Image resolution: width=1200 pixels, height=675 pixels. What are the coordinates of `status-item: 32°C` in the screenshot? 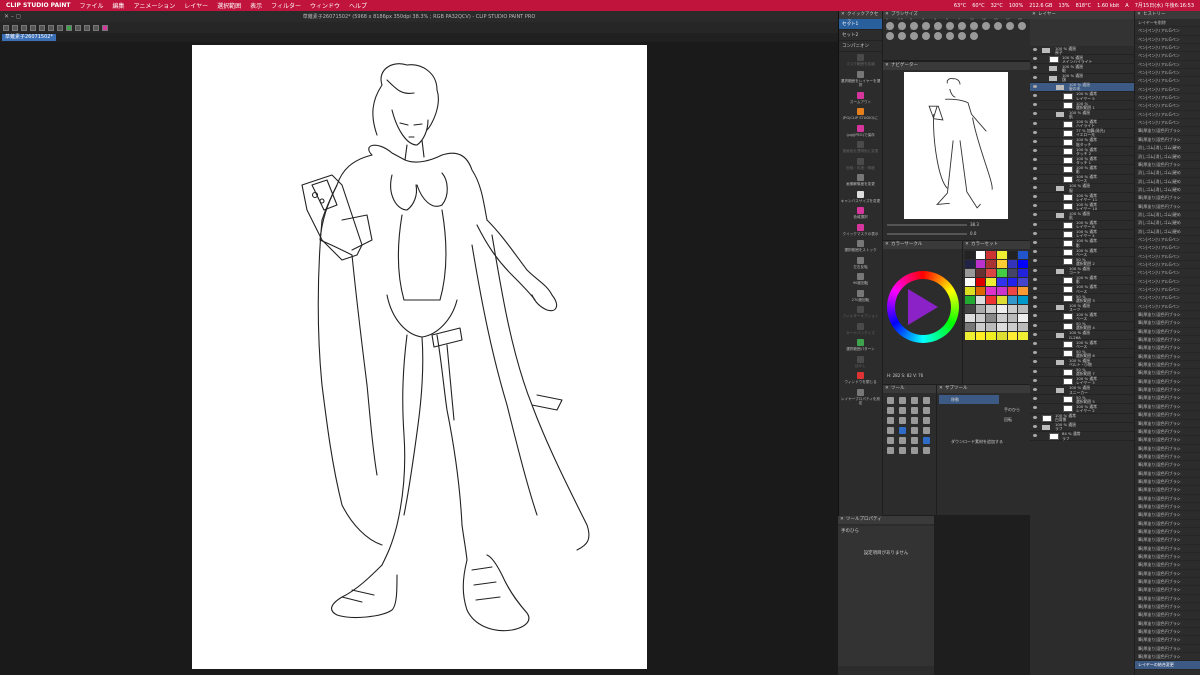 It's located at (997, 6).